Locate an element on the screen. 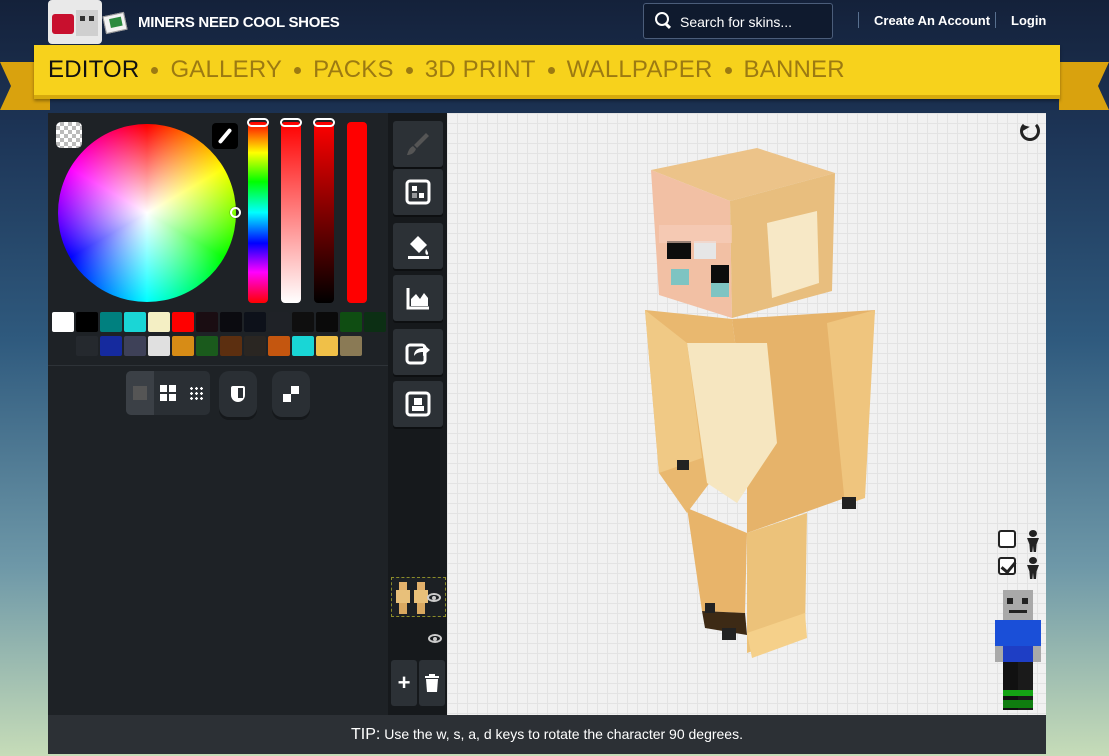  skin-tool-button is located at coordinates (418, 404).